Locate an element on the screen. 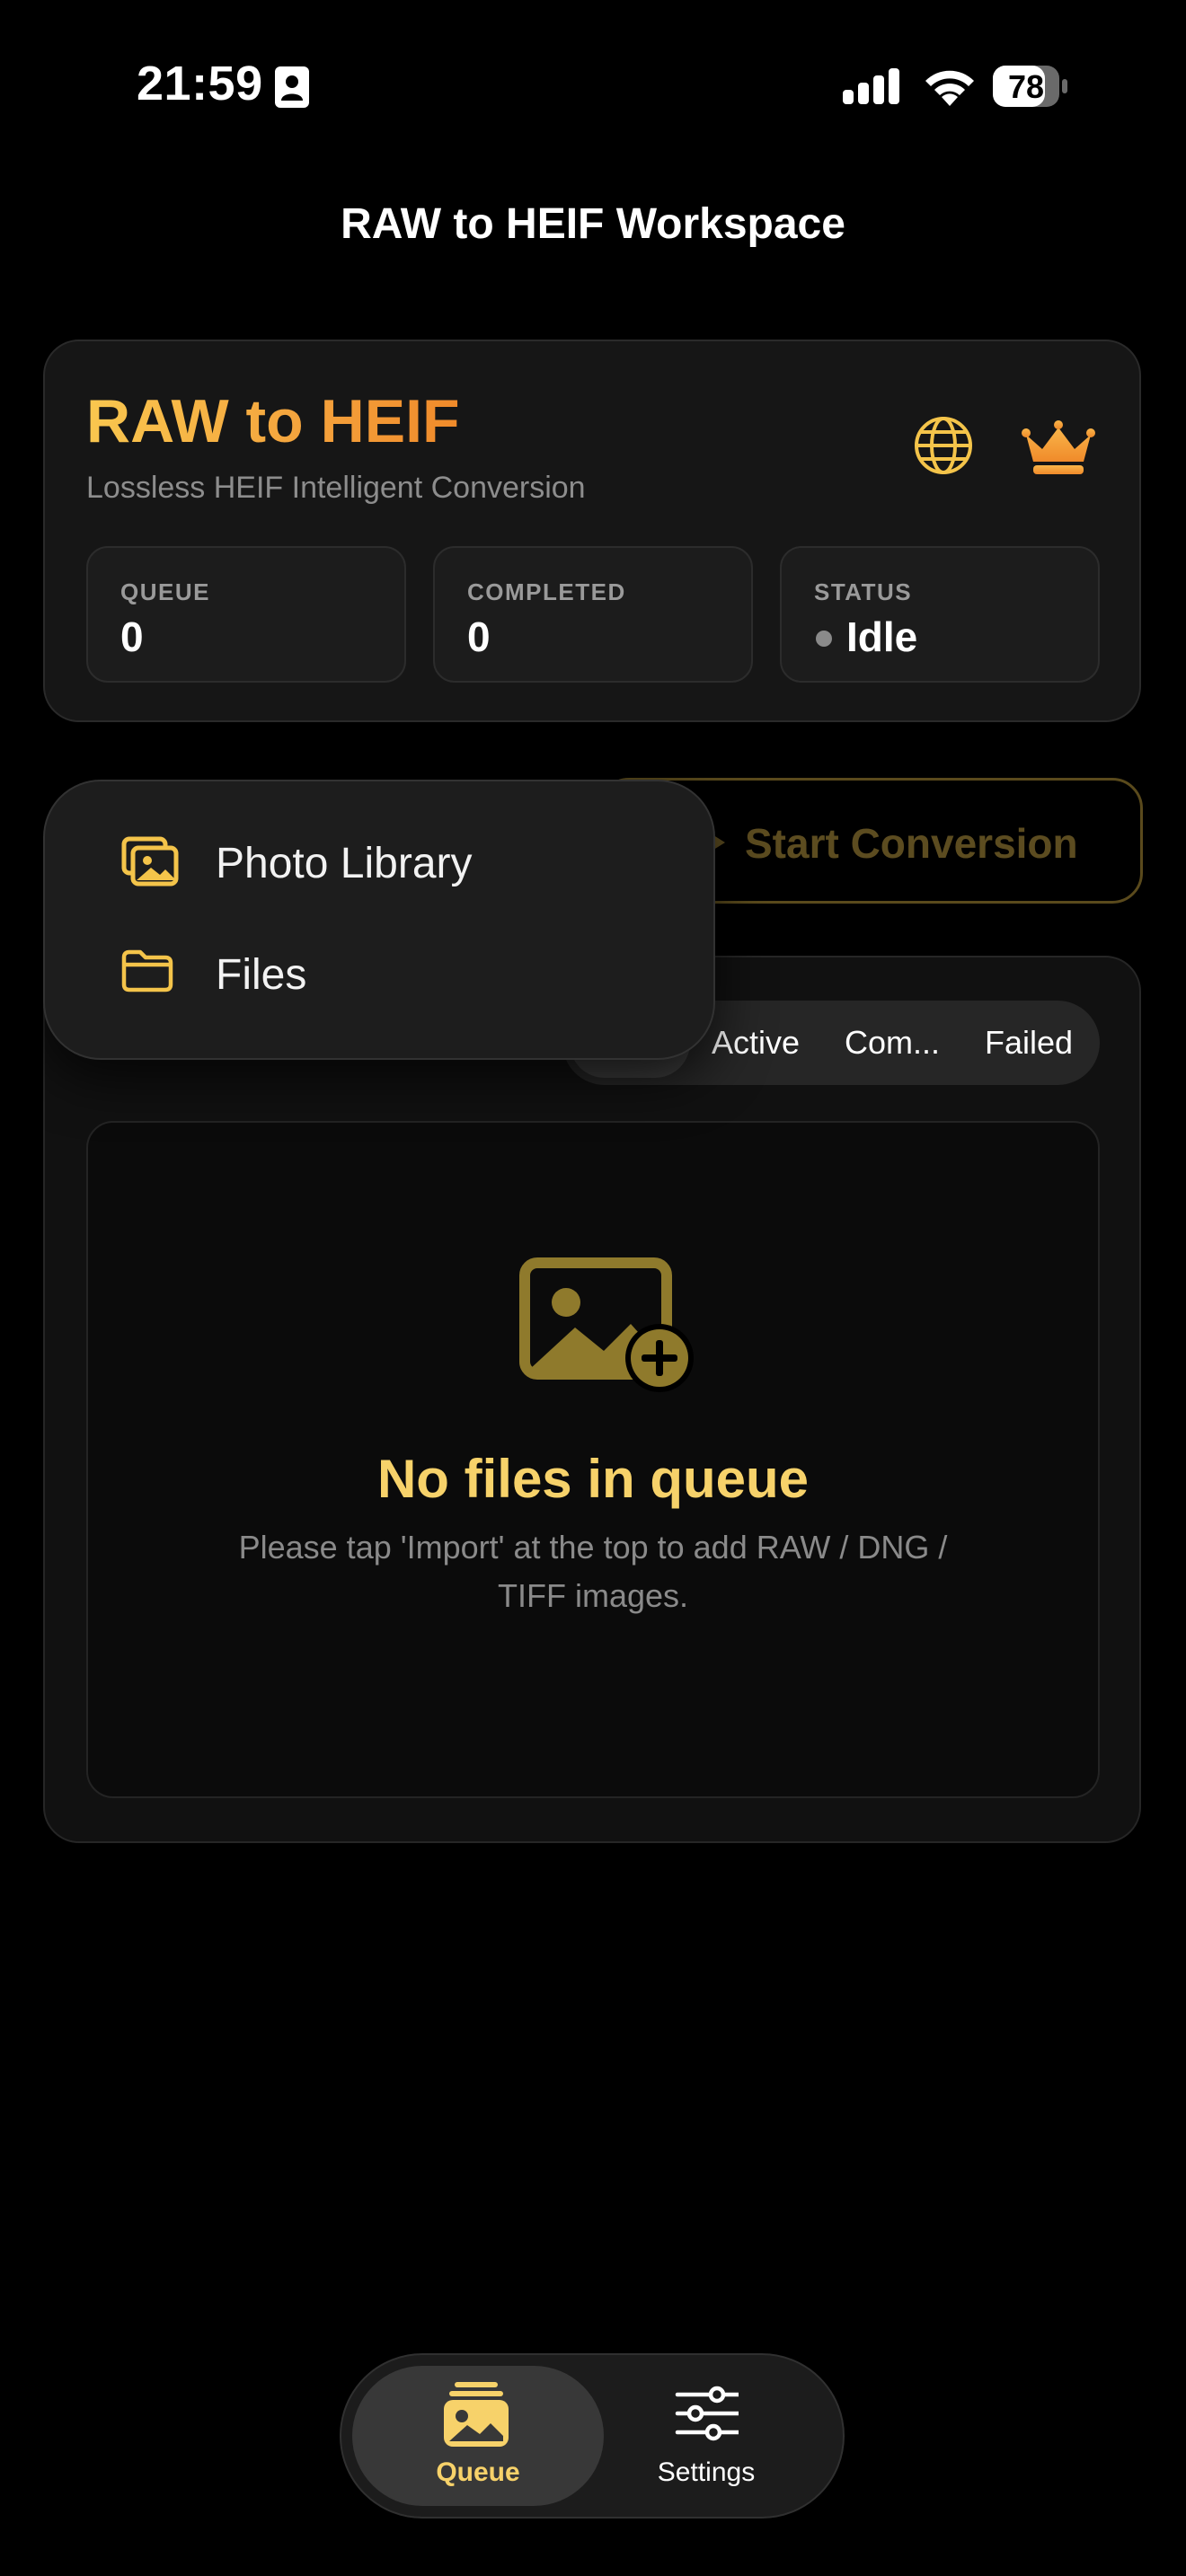 The image size is (1186, 2576). filter-failed: Failed is located at coordinates (1029, 1043).